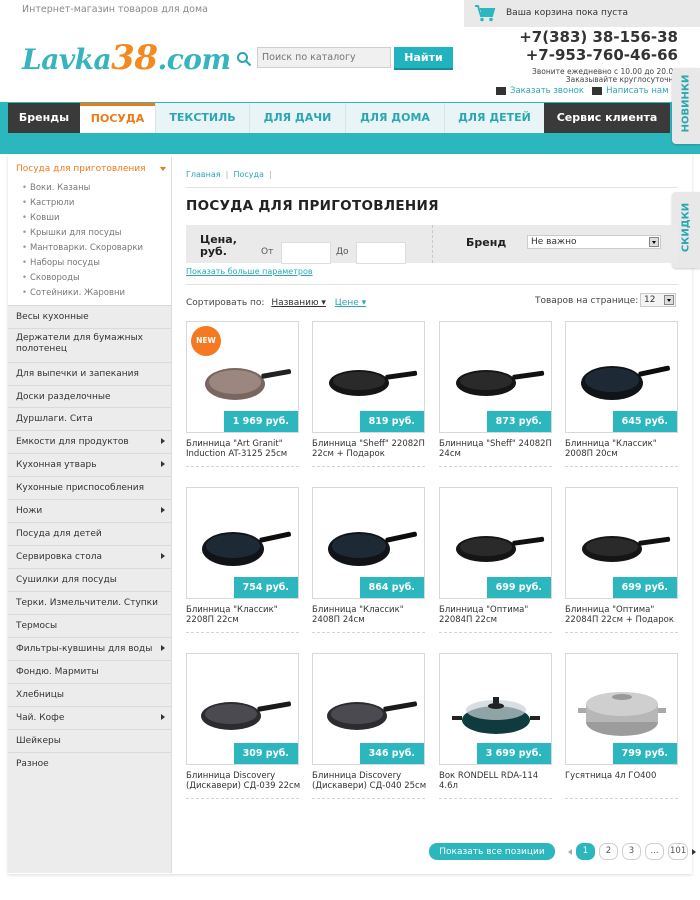 The image size is (700, 900). What do you see at coordinates (495, 709) in the screenshot?
I see `product-image-frame: 3 699 руб.` at bounding box center [495, 709].